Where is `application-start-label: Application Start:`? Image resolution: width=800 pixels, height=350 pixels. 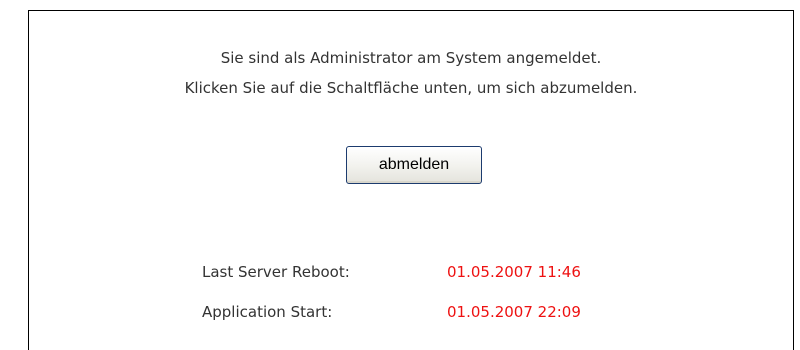 application-start-label: Application Start: is located at coordinates (267, 312).